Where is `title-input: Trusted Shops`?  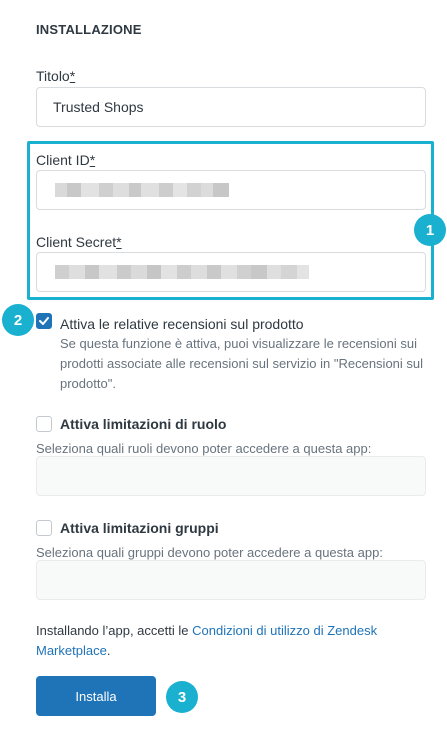 title-input: Trusted Shops is located at coordinates (231, 107).